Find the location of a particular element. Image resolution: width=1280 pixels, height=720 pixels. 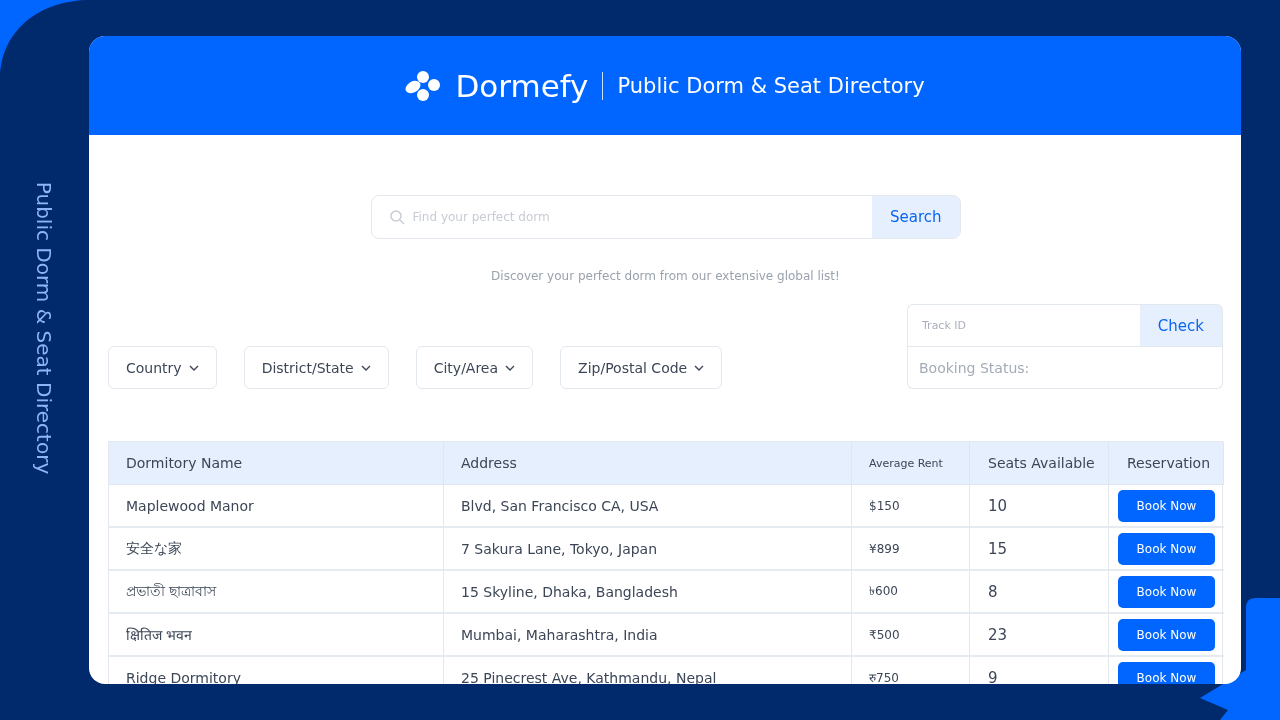

column-header: Dormitory Name is located at coordinates (276, 463).